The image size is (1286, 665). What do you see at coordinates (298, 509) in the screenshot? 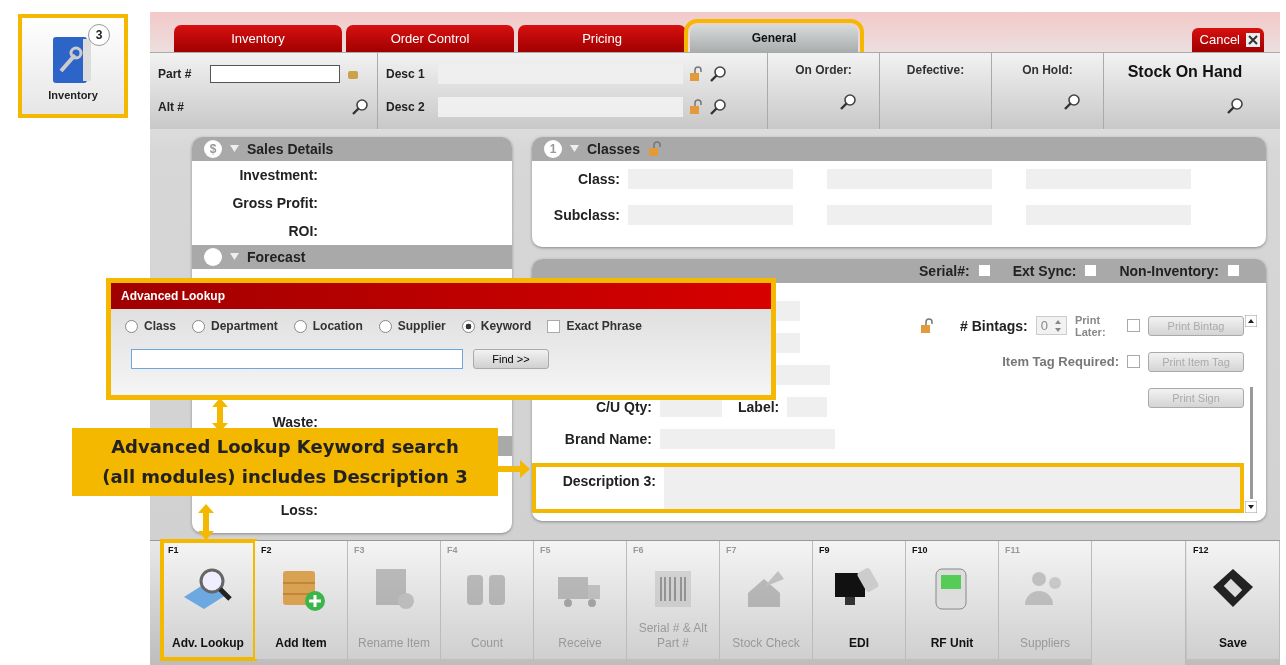
I see `field-label: Loss:` at bounding box center [298, 509].